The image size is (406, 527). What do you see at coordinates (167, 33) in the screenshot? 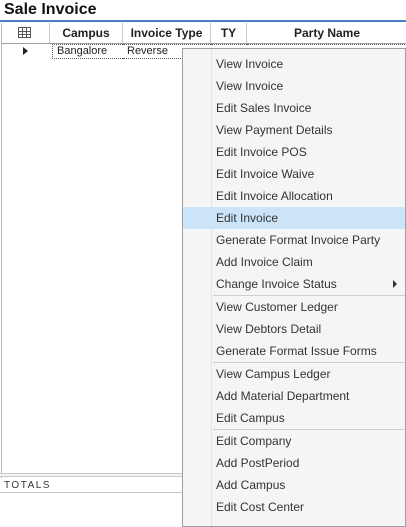
I see `column-header-invoice-type: Invoice Type` at bounding box center [167, 33].